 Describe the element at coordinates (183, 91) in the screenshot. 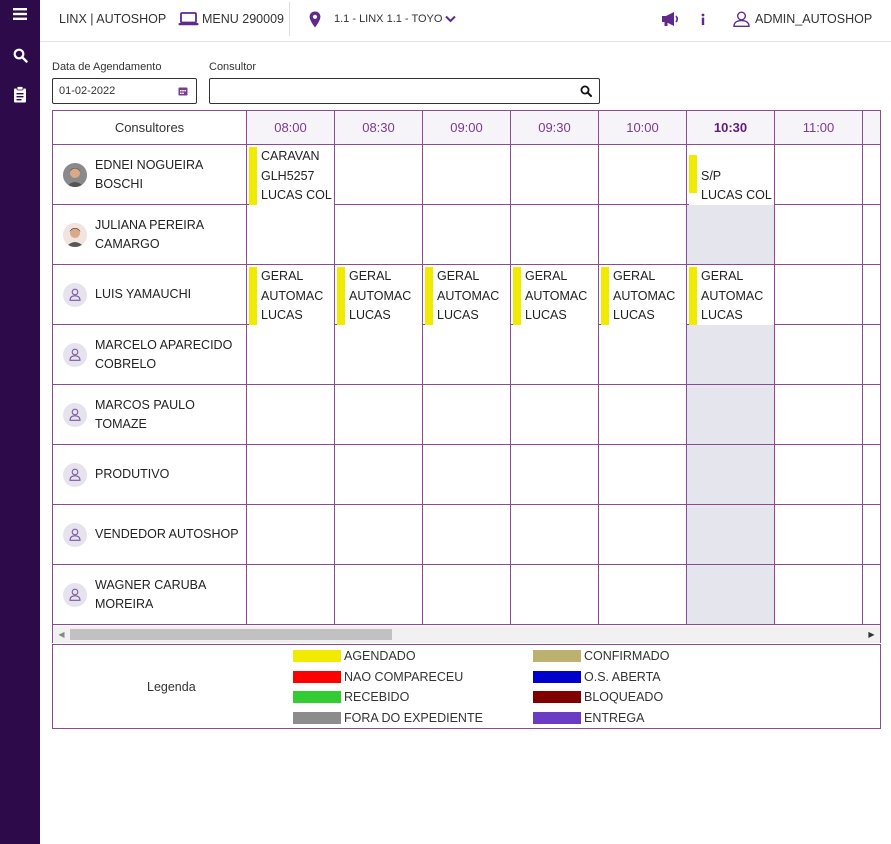

I see `calendar-icon` at that location.